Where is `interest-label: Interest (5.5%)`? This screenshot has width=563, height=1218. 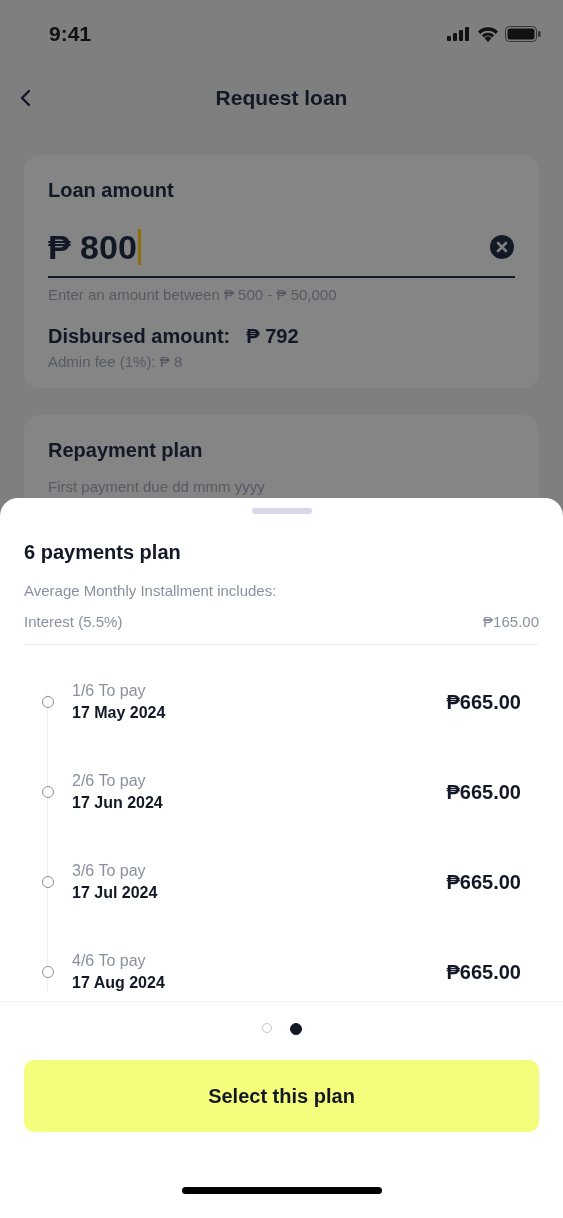
interest-label: Interest (5.5%) is located at coordinates (73, 621).